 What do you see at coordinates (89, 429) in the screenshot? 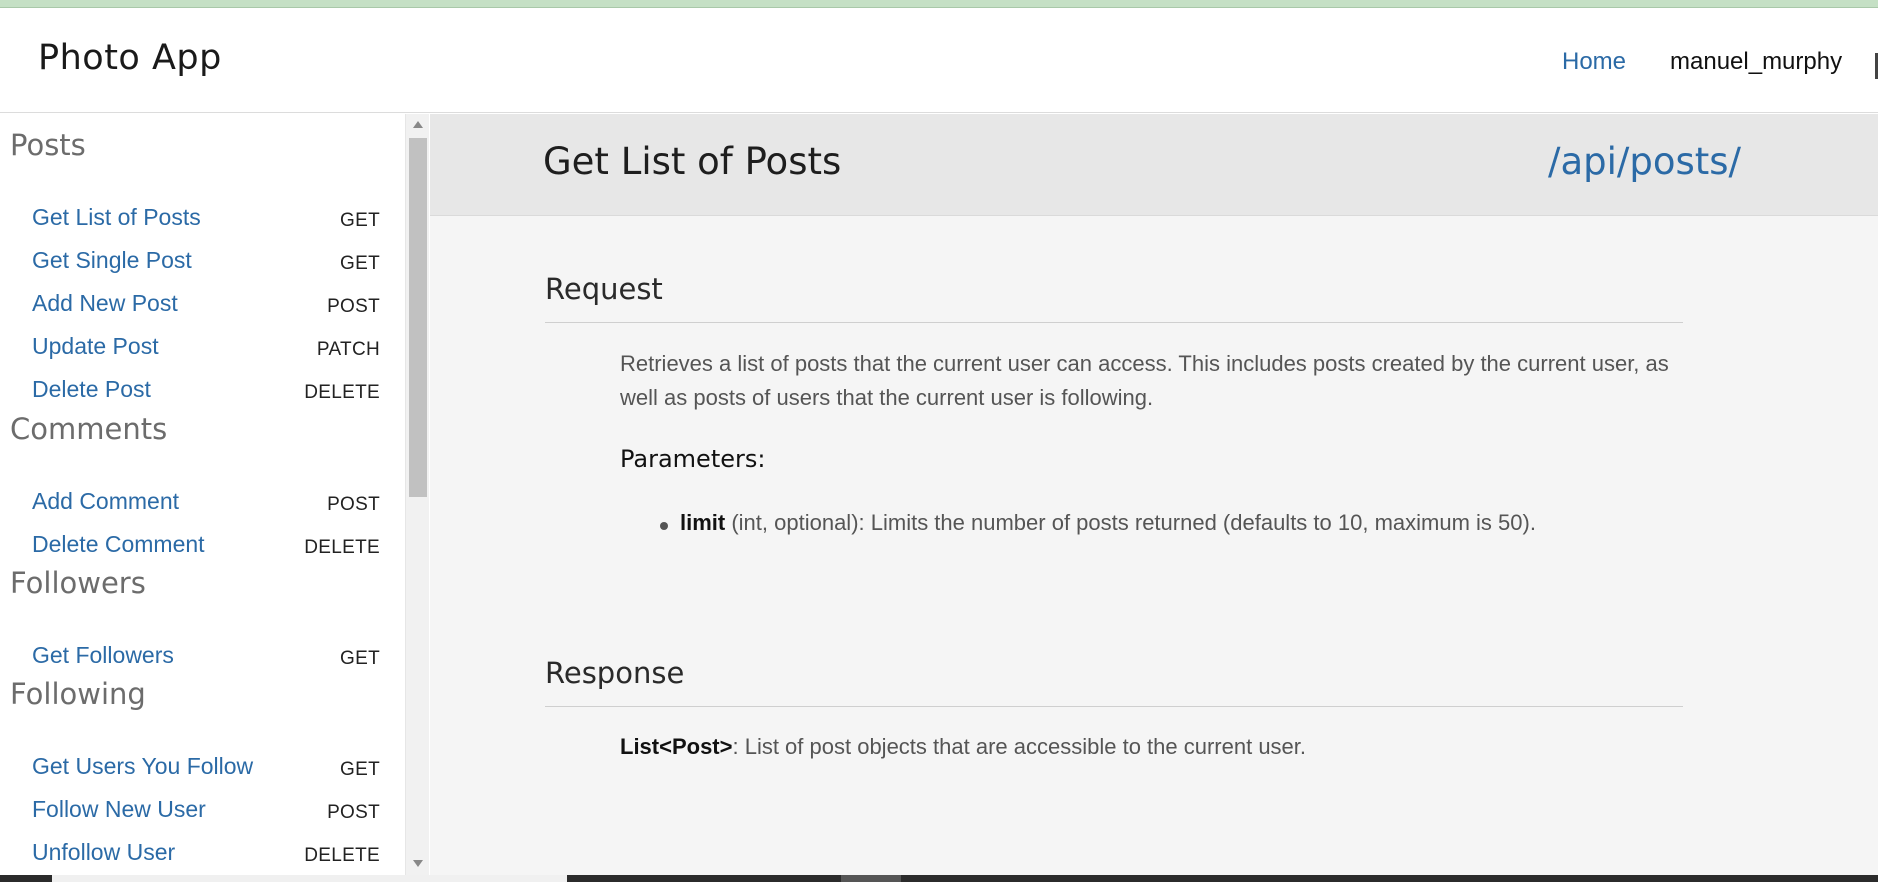
I see `sidebar-section-comments: Comments` at bounding box center [89, 429].